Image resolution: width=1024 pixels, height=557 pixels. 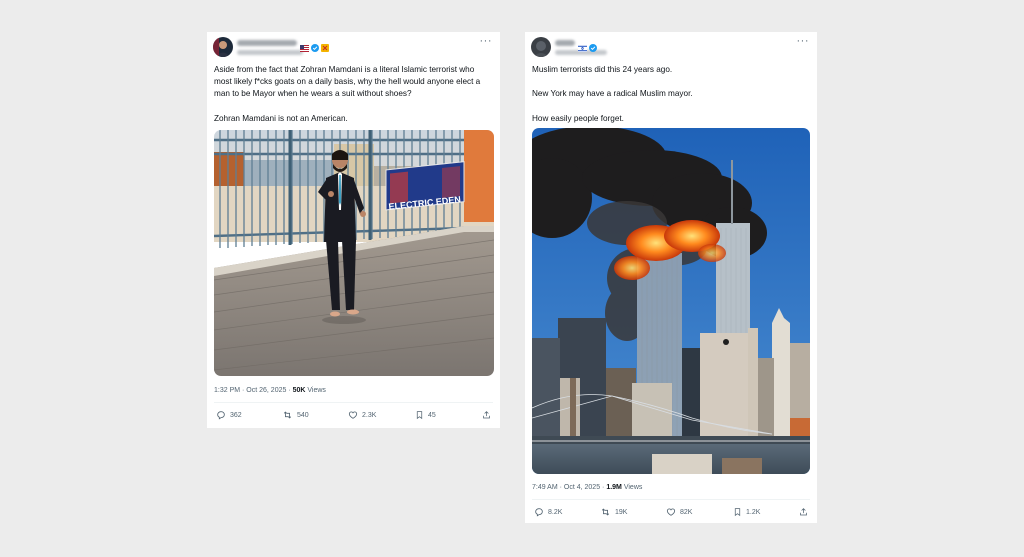 What do you see at coordinates (299, 390) in the screenshot?
I see `views-count: 50K` at bounding box center [299, 390].